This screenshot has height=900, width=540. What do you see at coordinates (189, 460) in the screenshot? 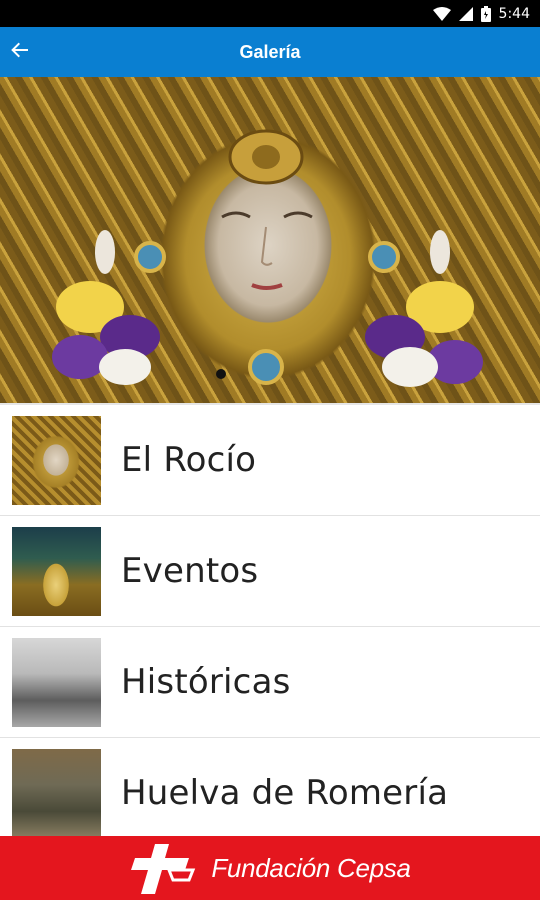
I see `list-item-label: El Rocío` at bounding box center [189, 460].